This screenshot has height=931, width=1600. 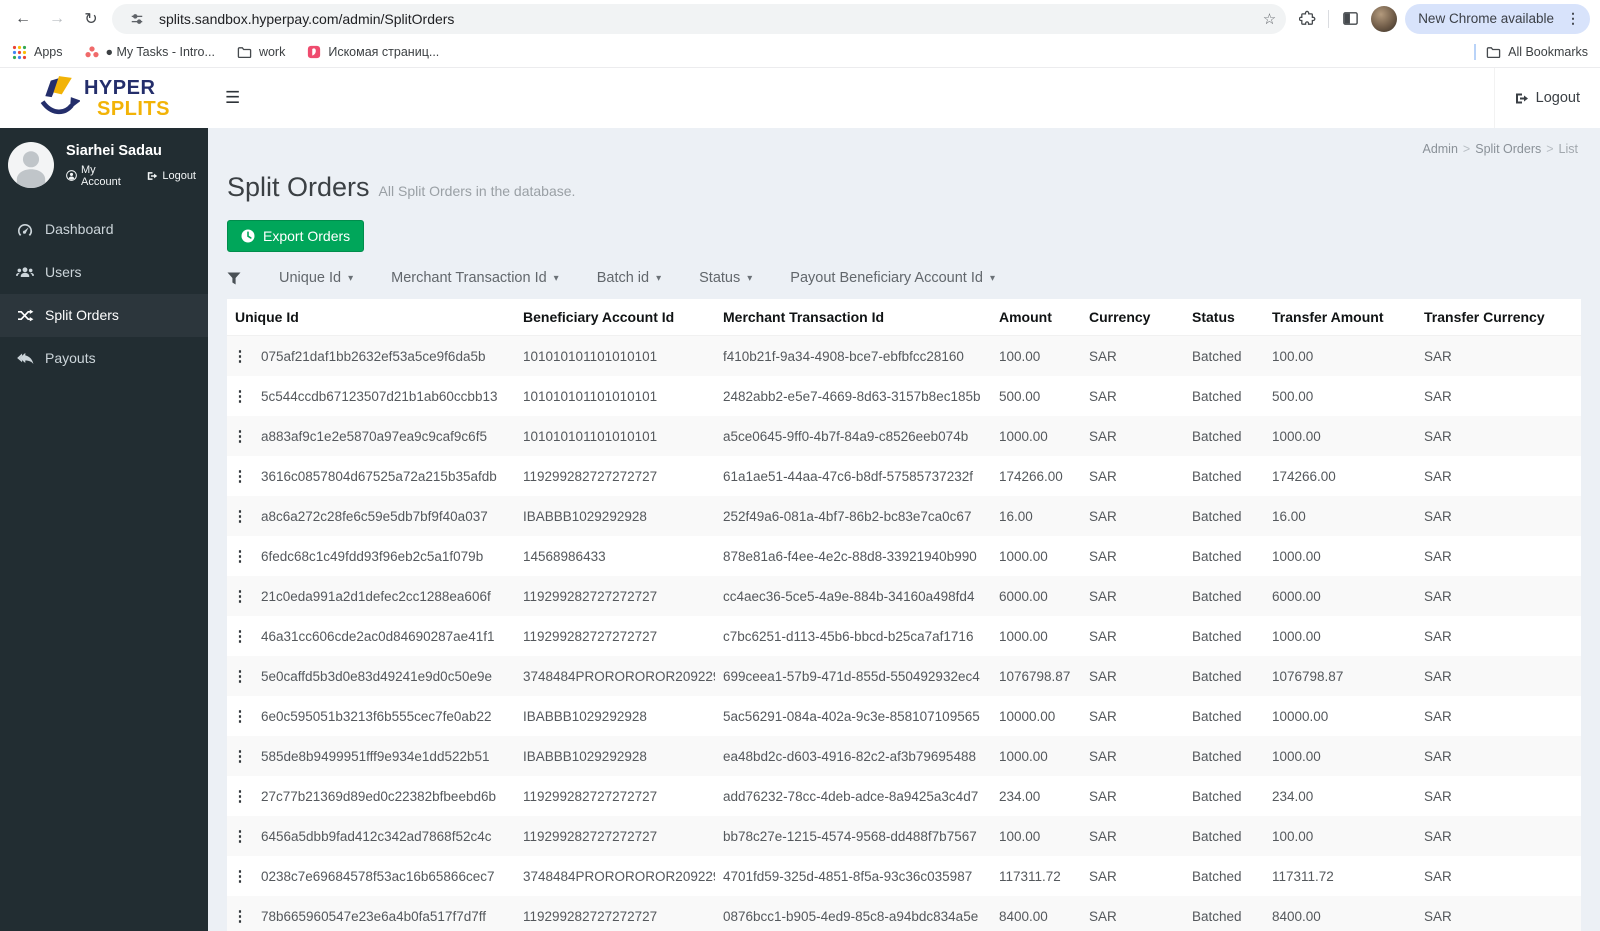 What do you see at coordinates (847, 516) in the screenshot?
I see `cell-merchant-transaction-id: 252f49a6-081a-4bf7-86b2-bc83e7ca0c67` at bounding box center [847, 516].